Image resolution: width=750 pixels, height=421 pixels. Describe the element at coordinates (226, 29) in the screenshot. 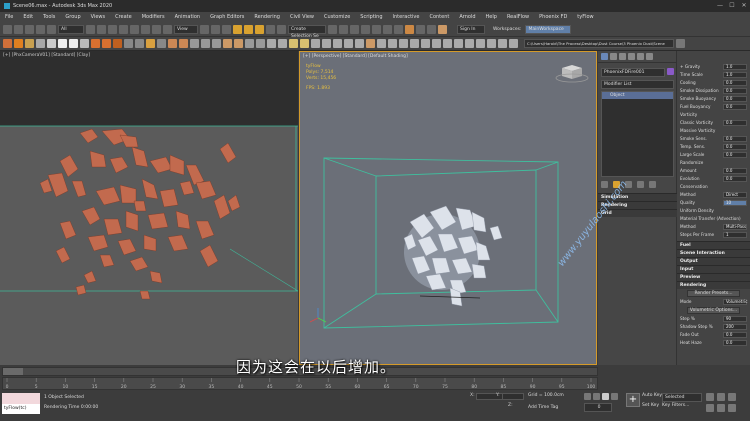

I see `keyboard-shortcut-icon` at that location.